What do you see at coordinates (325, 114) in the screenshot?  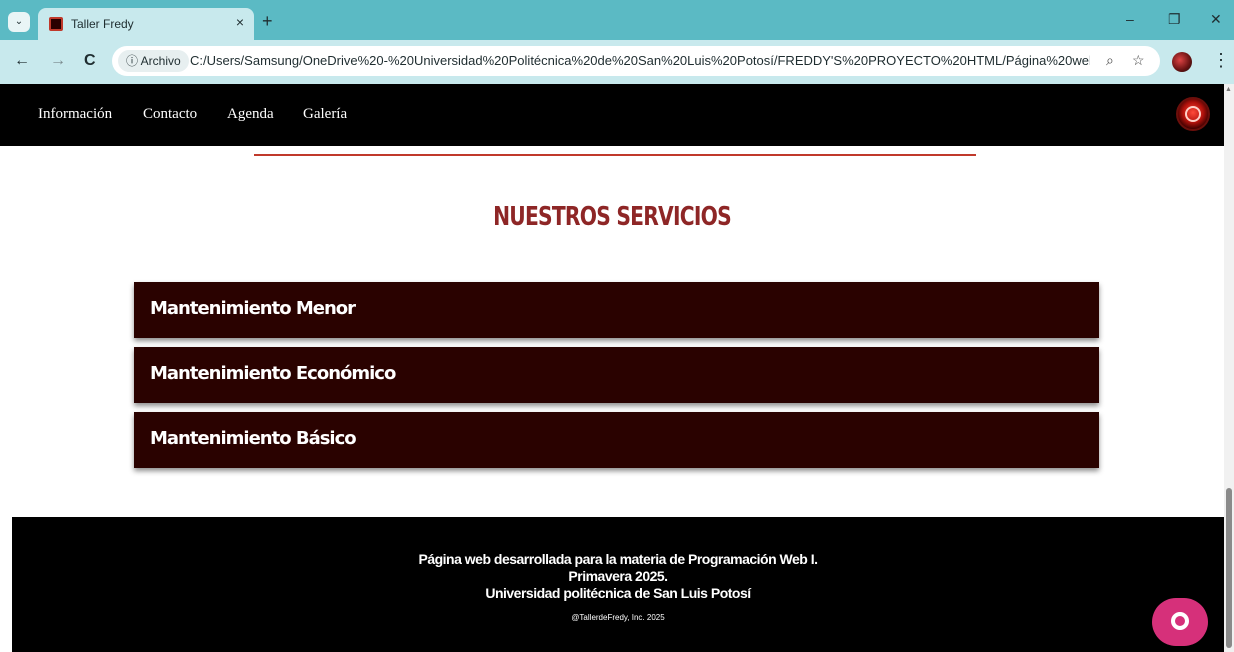 I see `nav-link-galeria: Galería` at bounding box center [325, 114].